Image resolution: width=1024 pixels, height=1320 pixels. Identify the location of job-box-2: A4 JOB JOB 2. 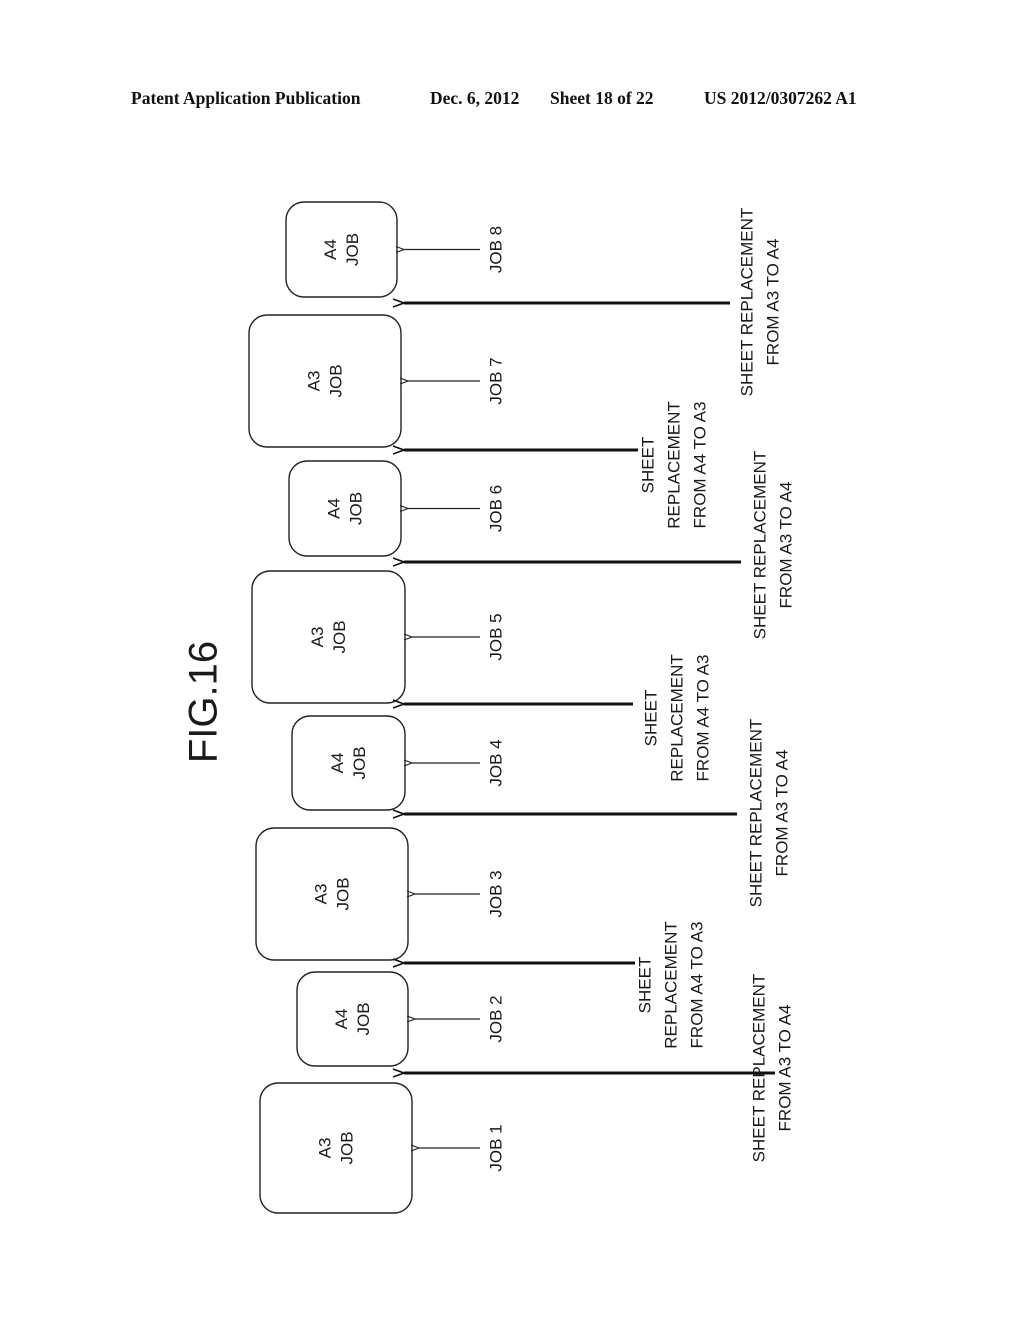
(400, 1019).